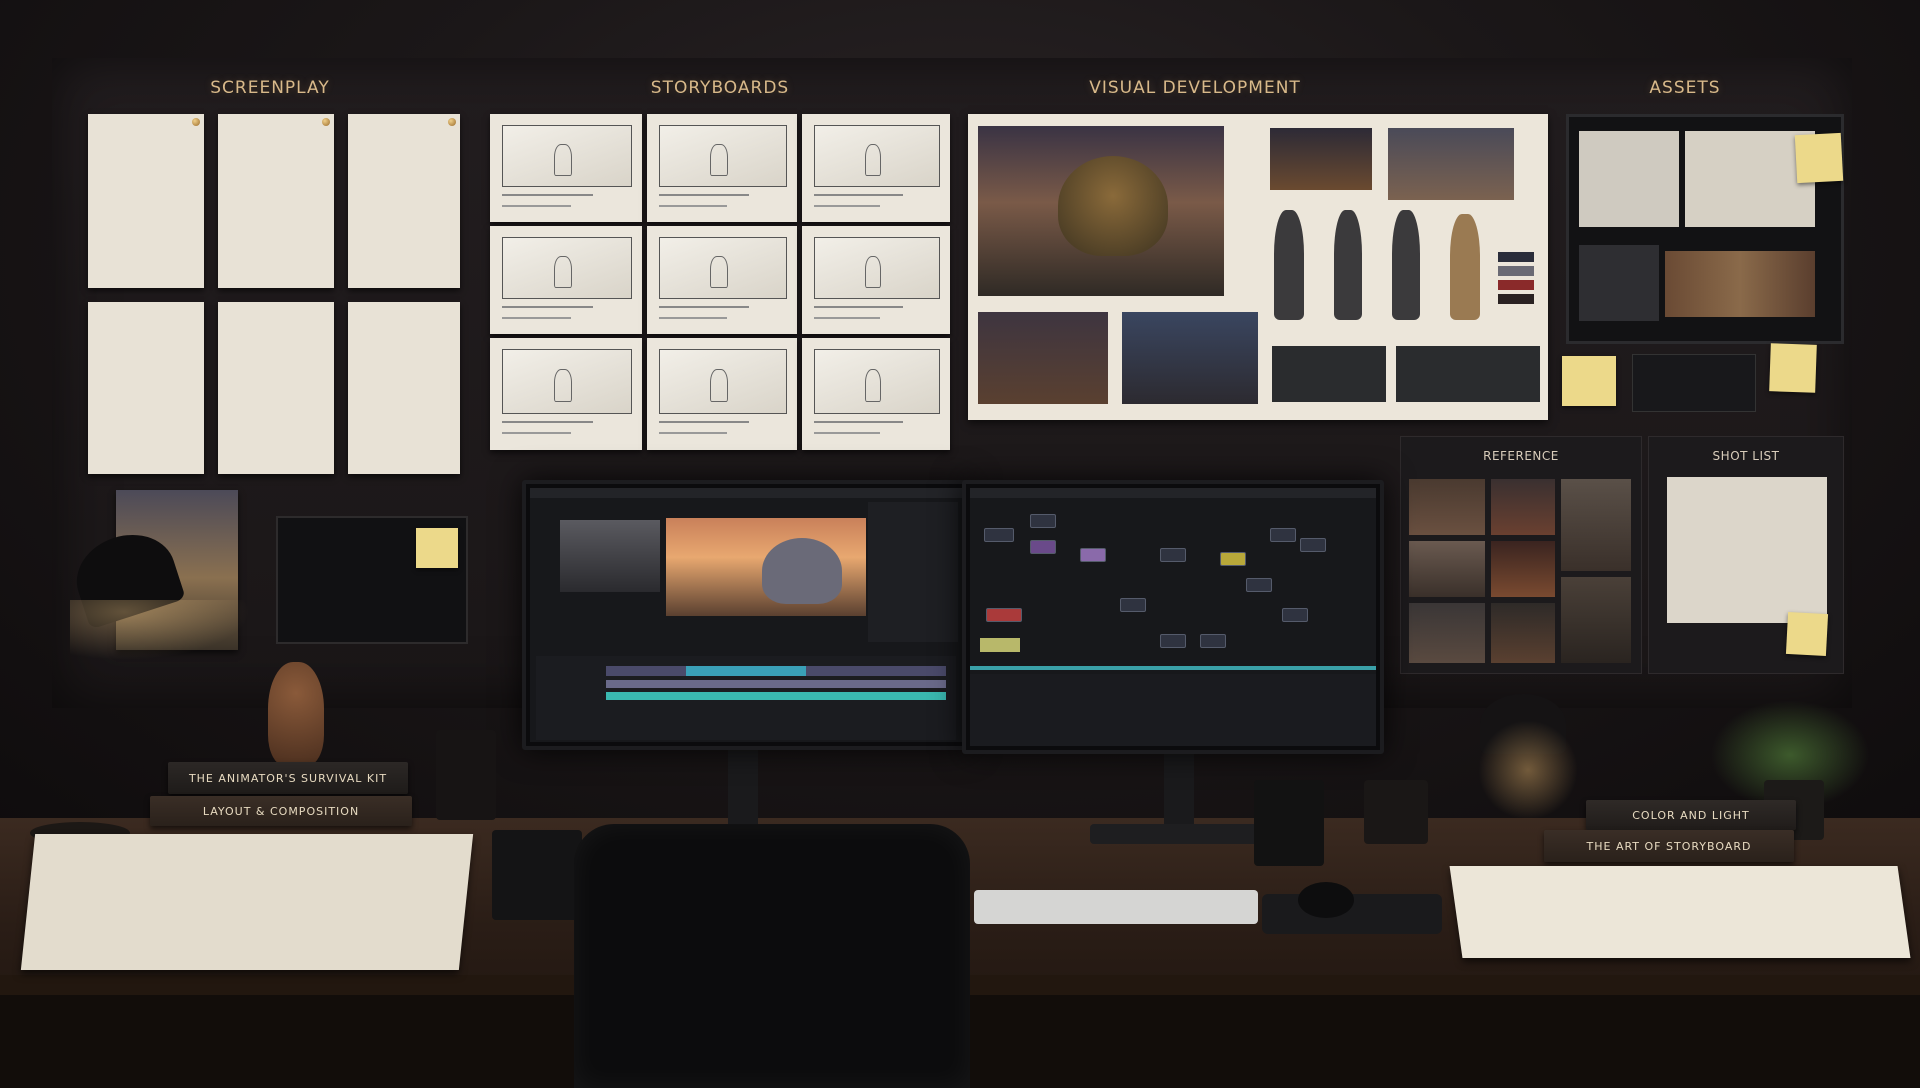 Image resolution: width=1920 pixels, height=1088 pixels. Describe the element at coordinates (1173, 710) in the screenshot. I see `node-editor-timeline` at that location.